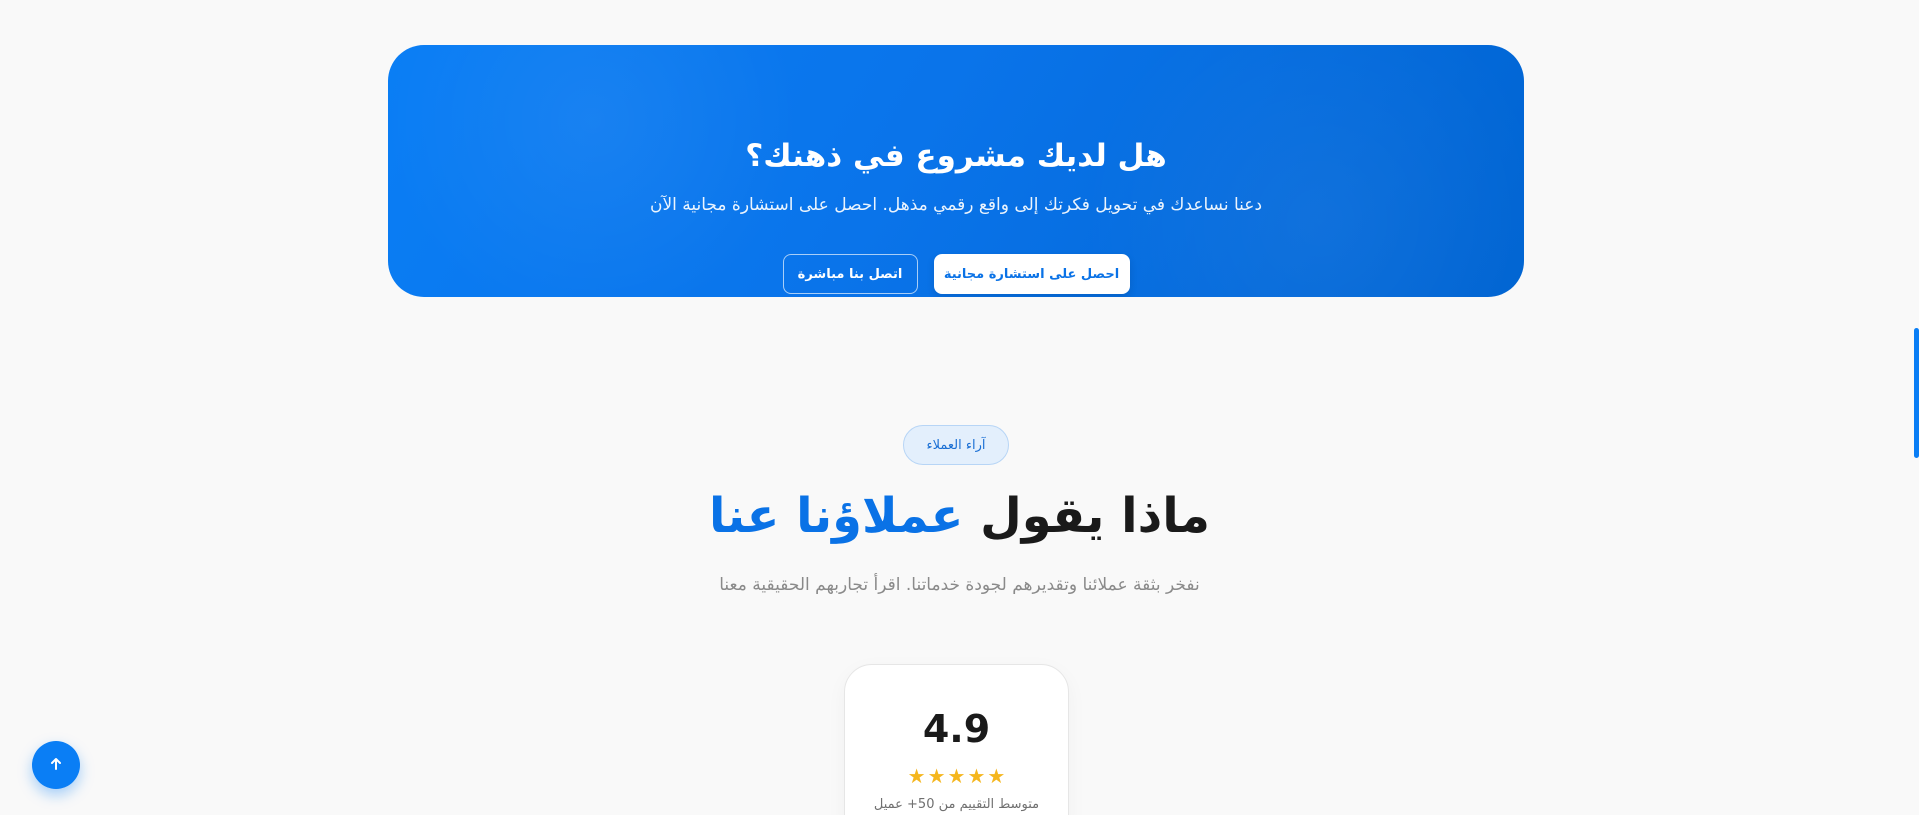  What do you see at coordinates (1916, 393) in the screenshot?
I see `scroll-indicator` at bounding box center [1916, 393].